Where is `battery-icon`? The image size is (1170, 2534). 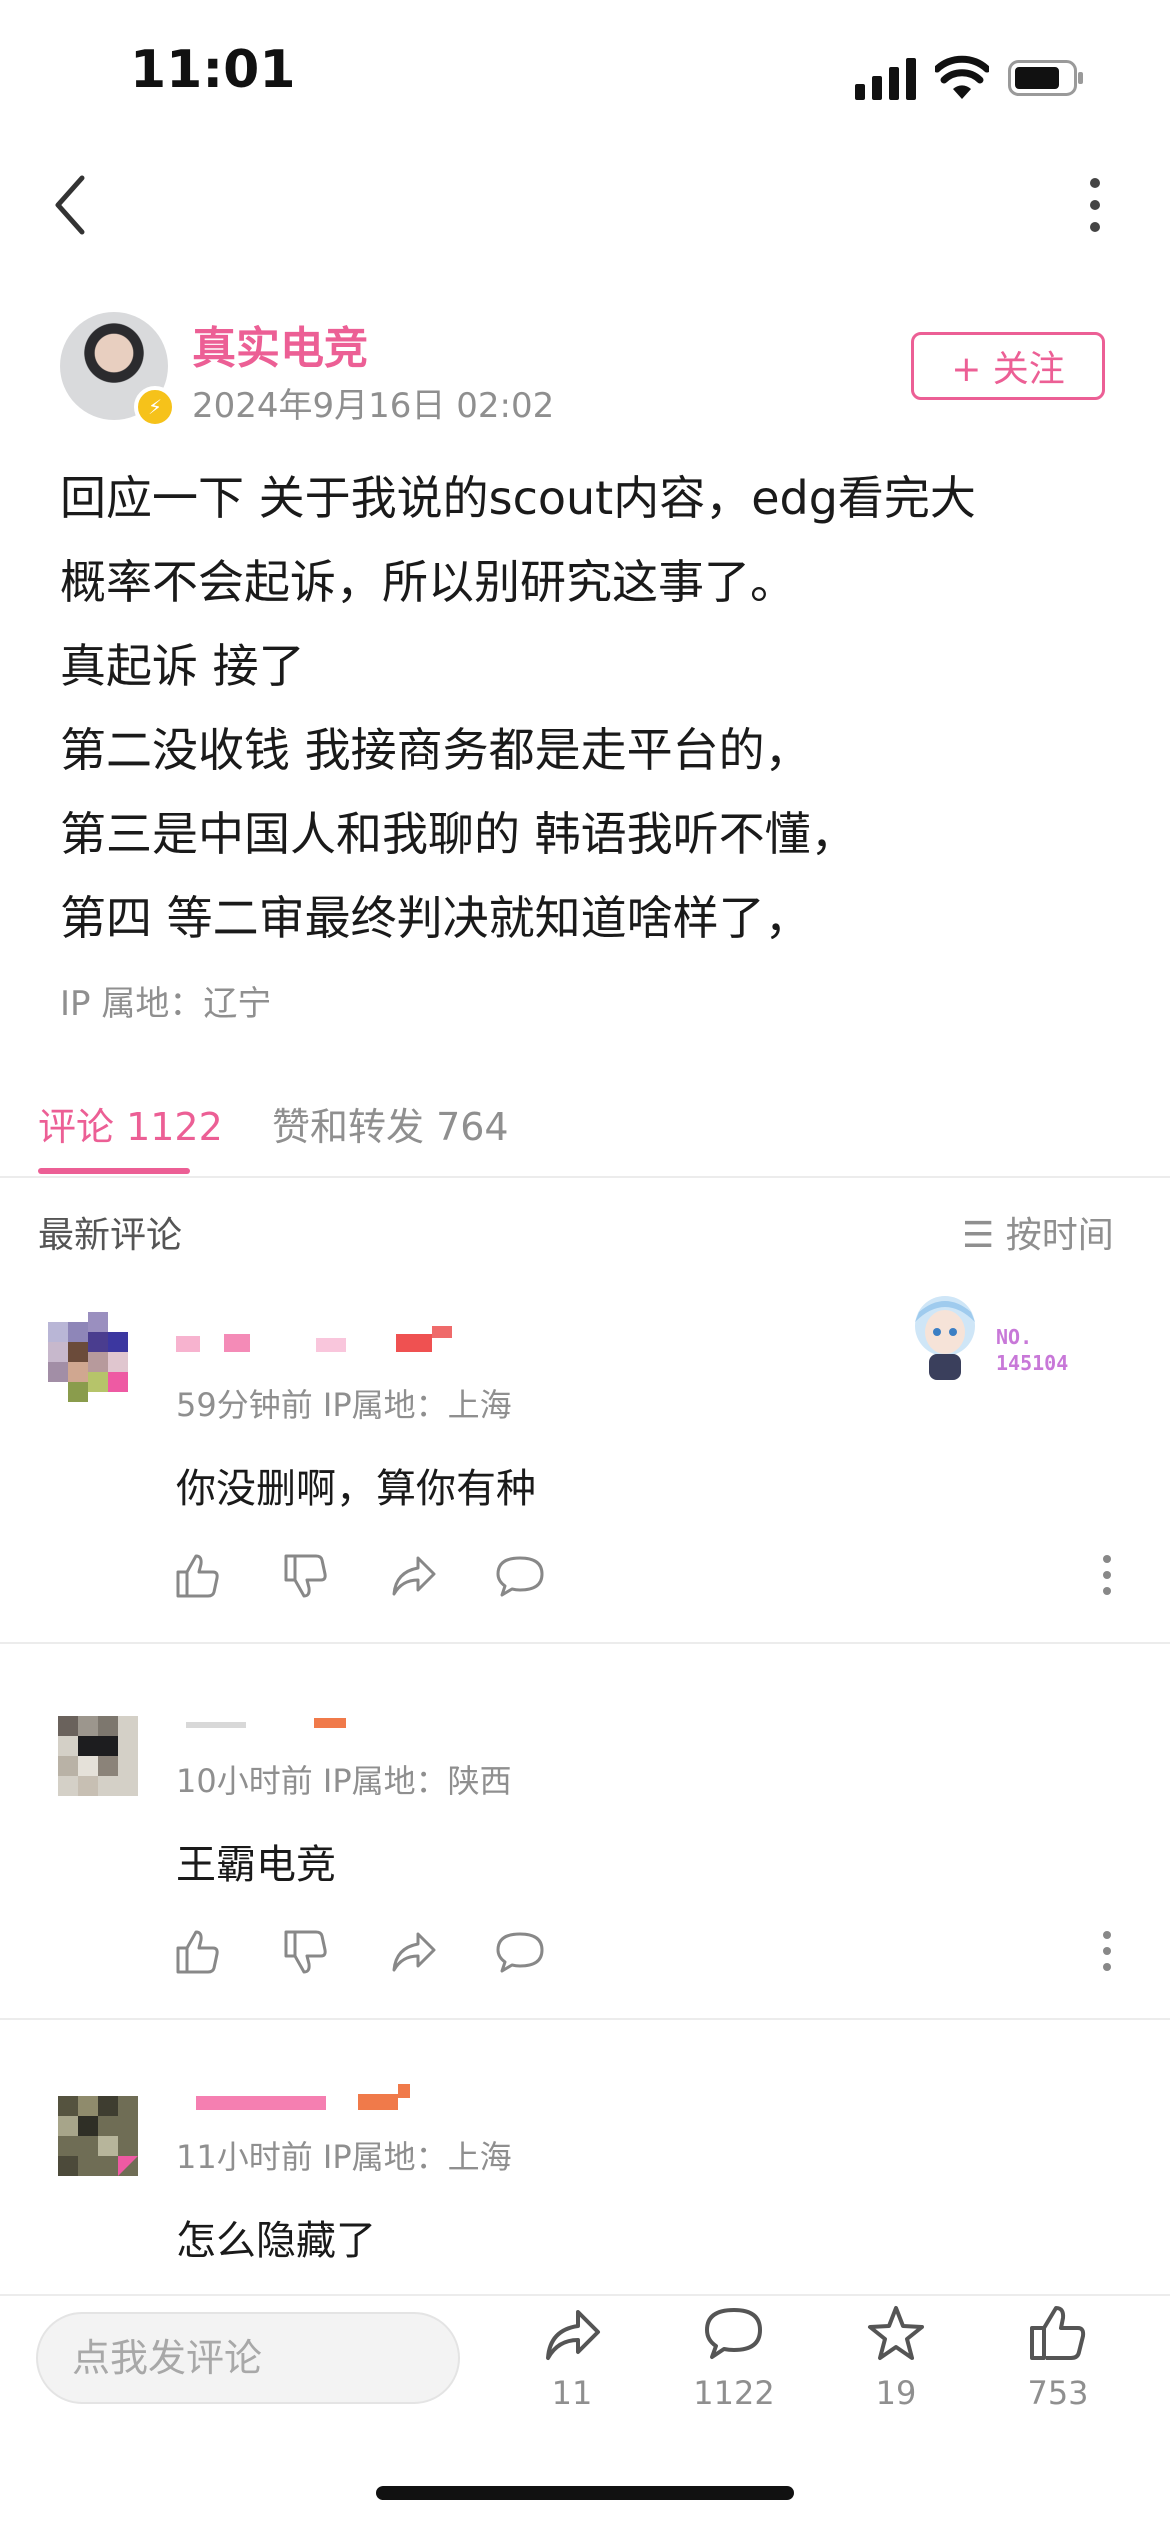
battery-icon is located at coordinates (1045, 78).